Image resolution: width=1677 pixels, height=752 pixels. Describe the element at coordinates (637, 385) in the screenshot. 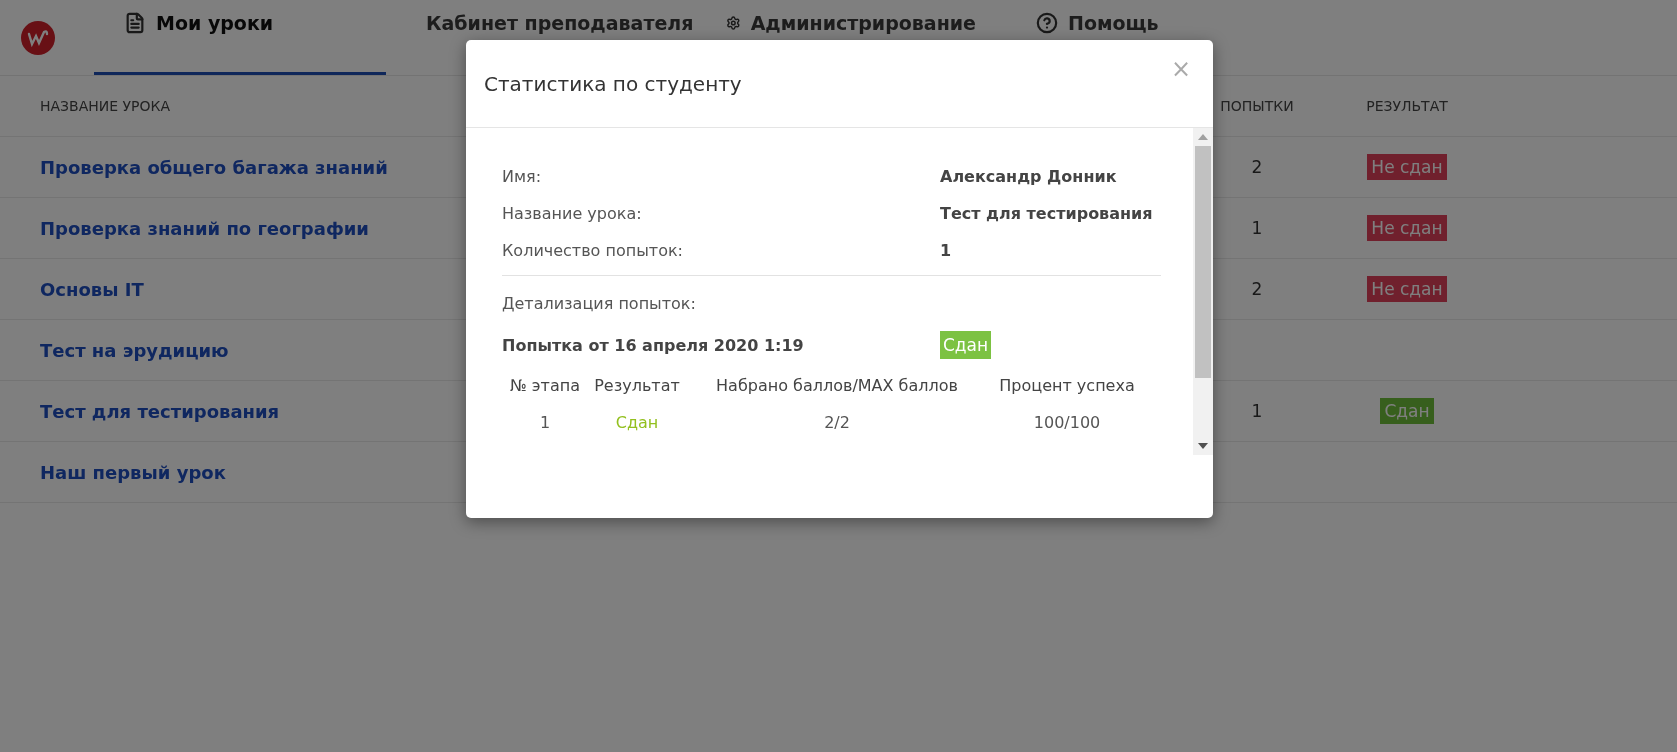

I see `column-header: Результат` at that location.